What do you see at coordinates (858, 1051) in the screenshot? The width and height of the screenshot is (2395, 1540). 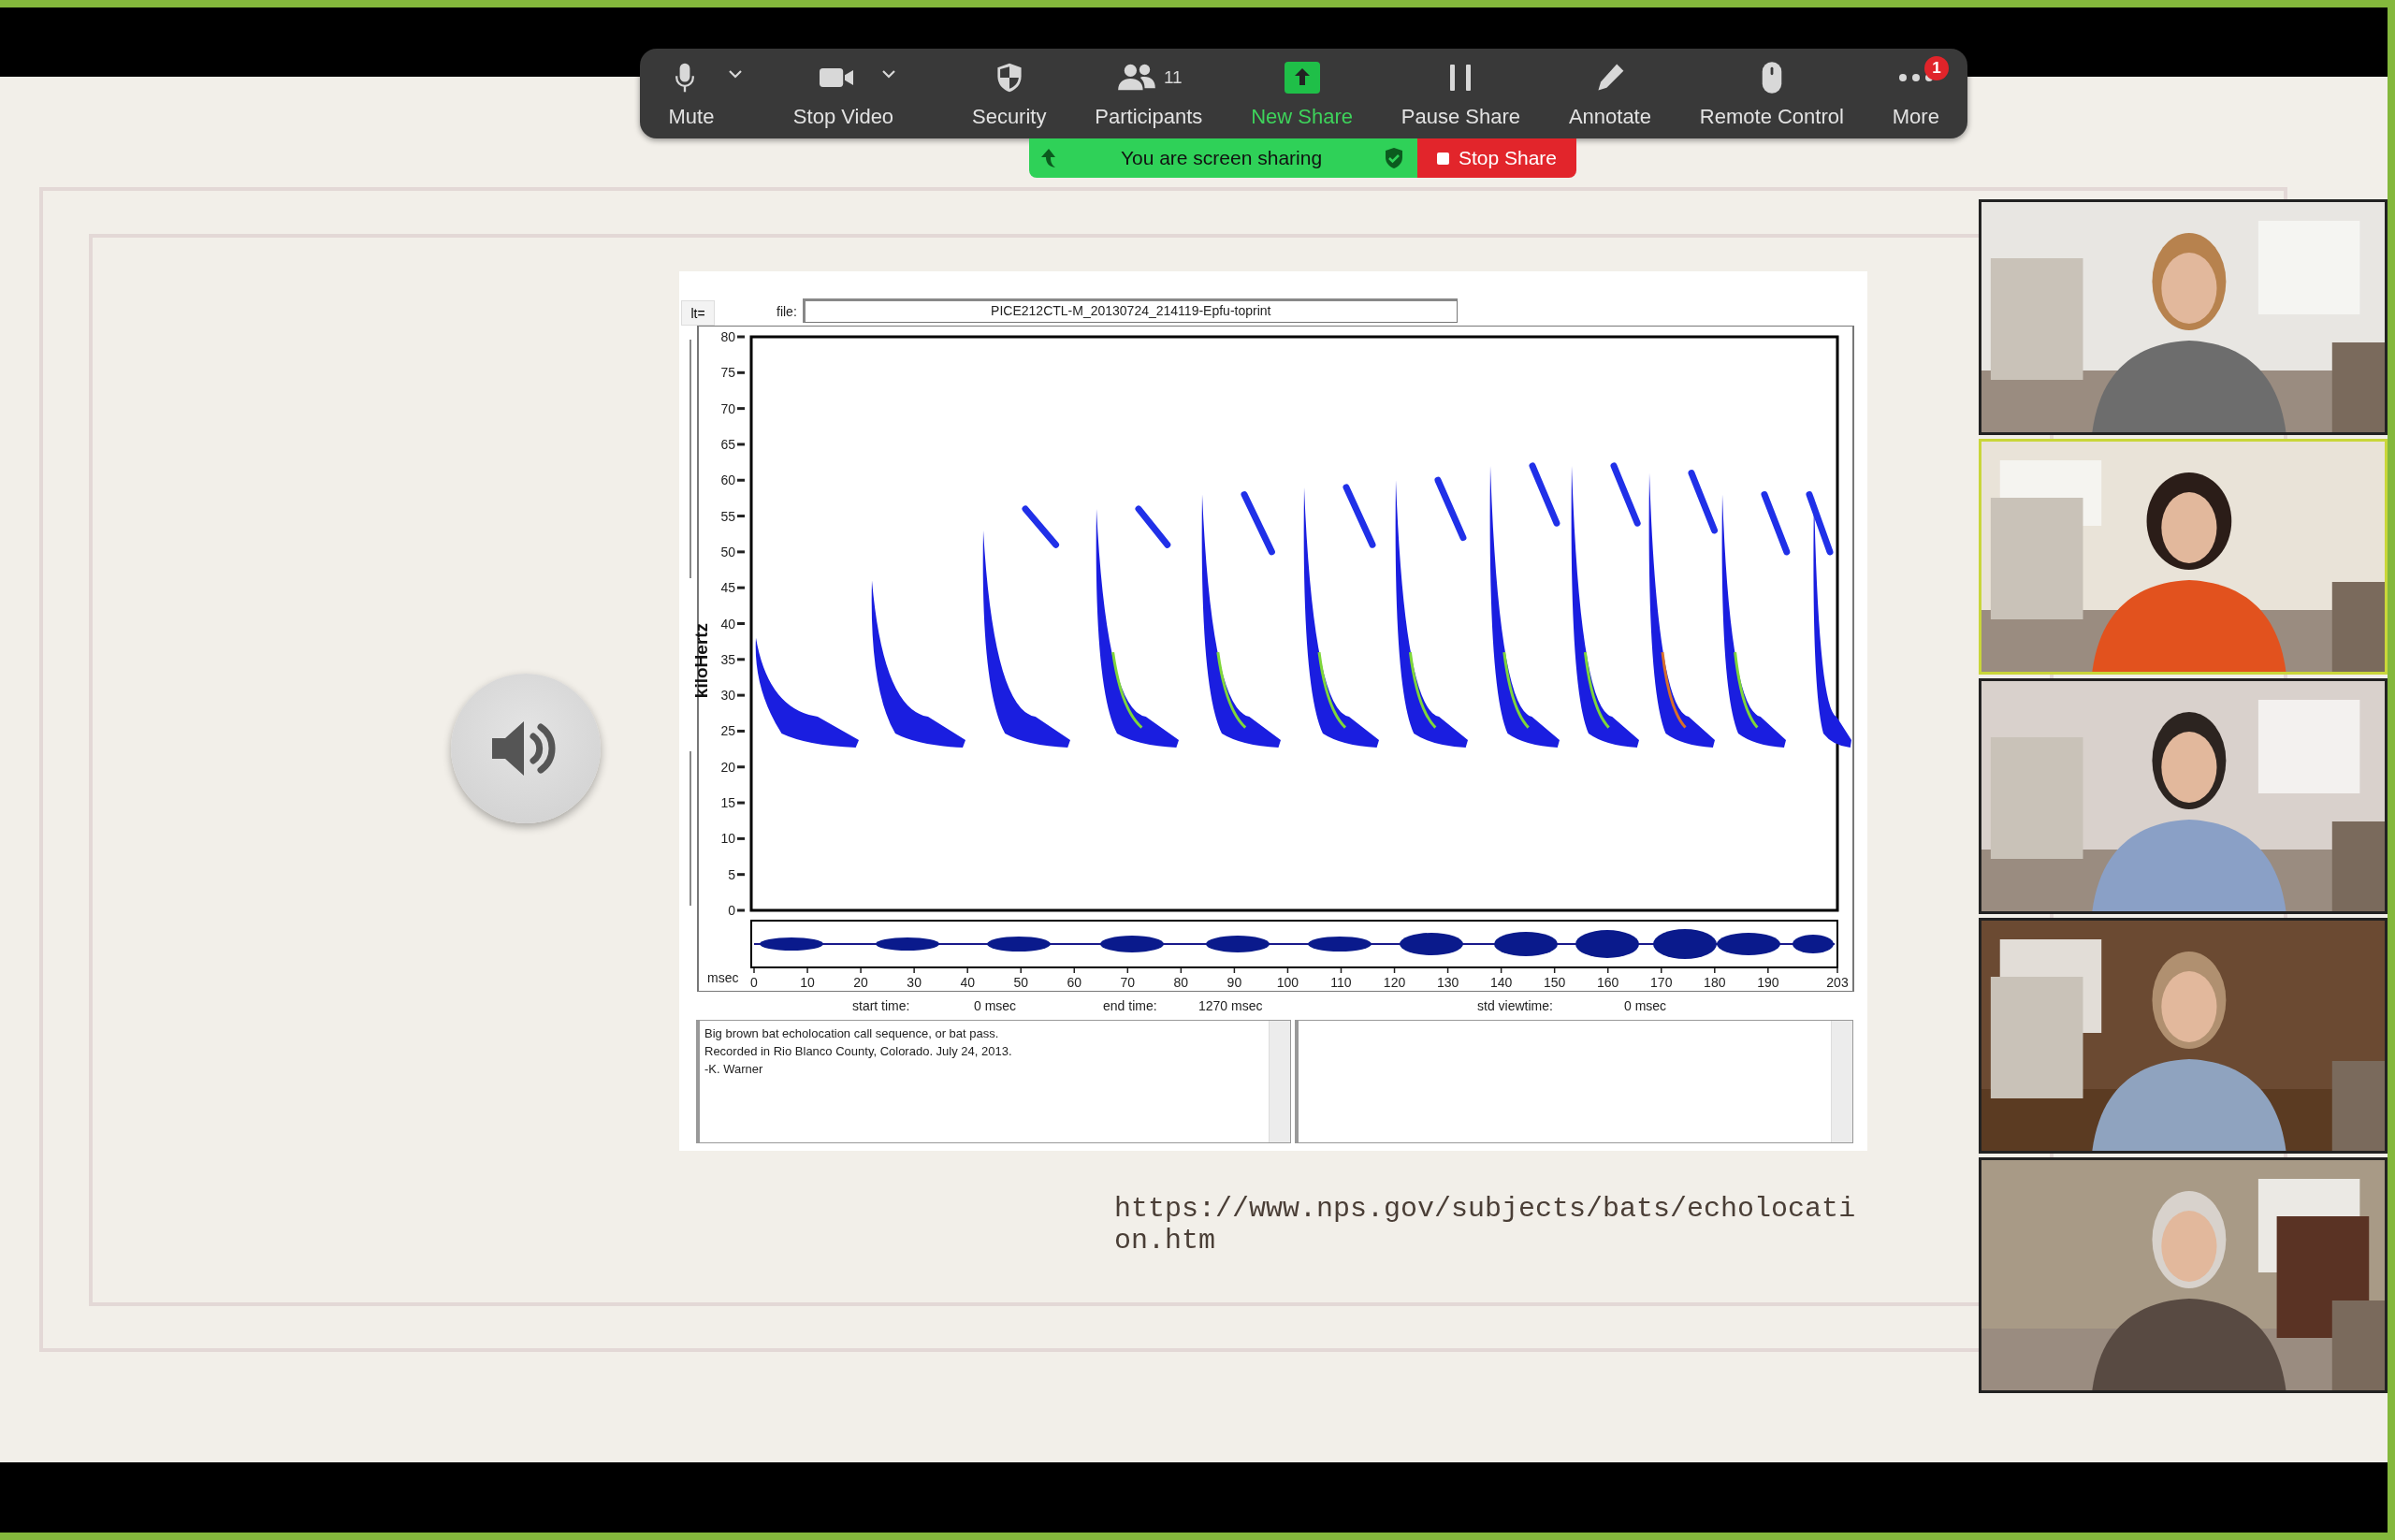 I see `note-line: Recorded in Rio Blanco County, Colorado. July 24, 2013.` at bounding box center [858, 1051].